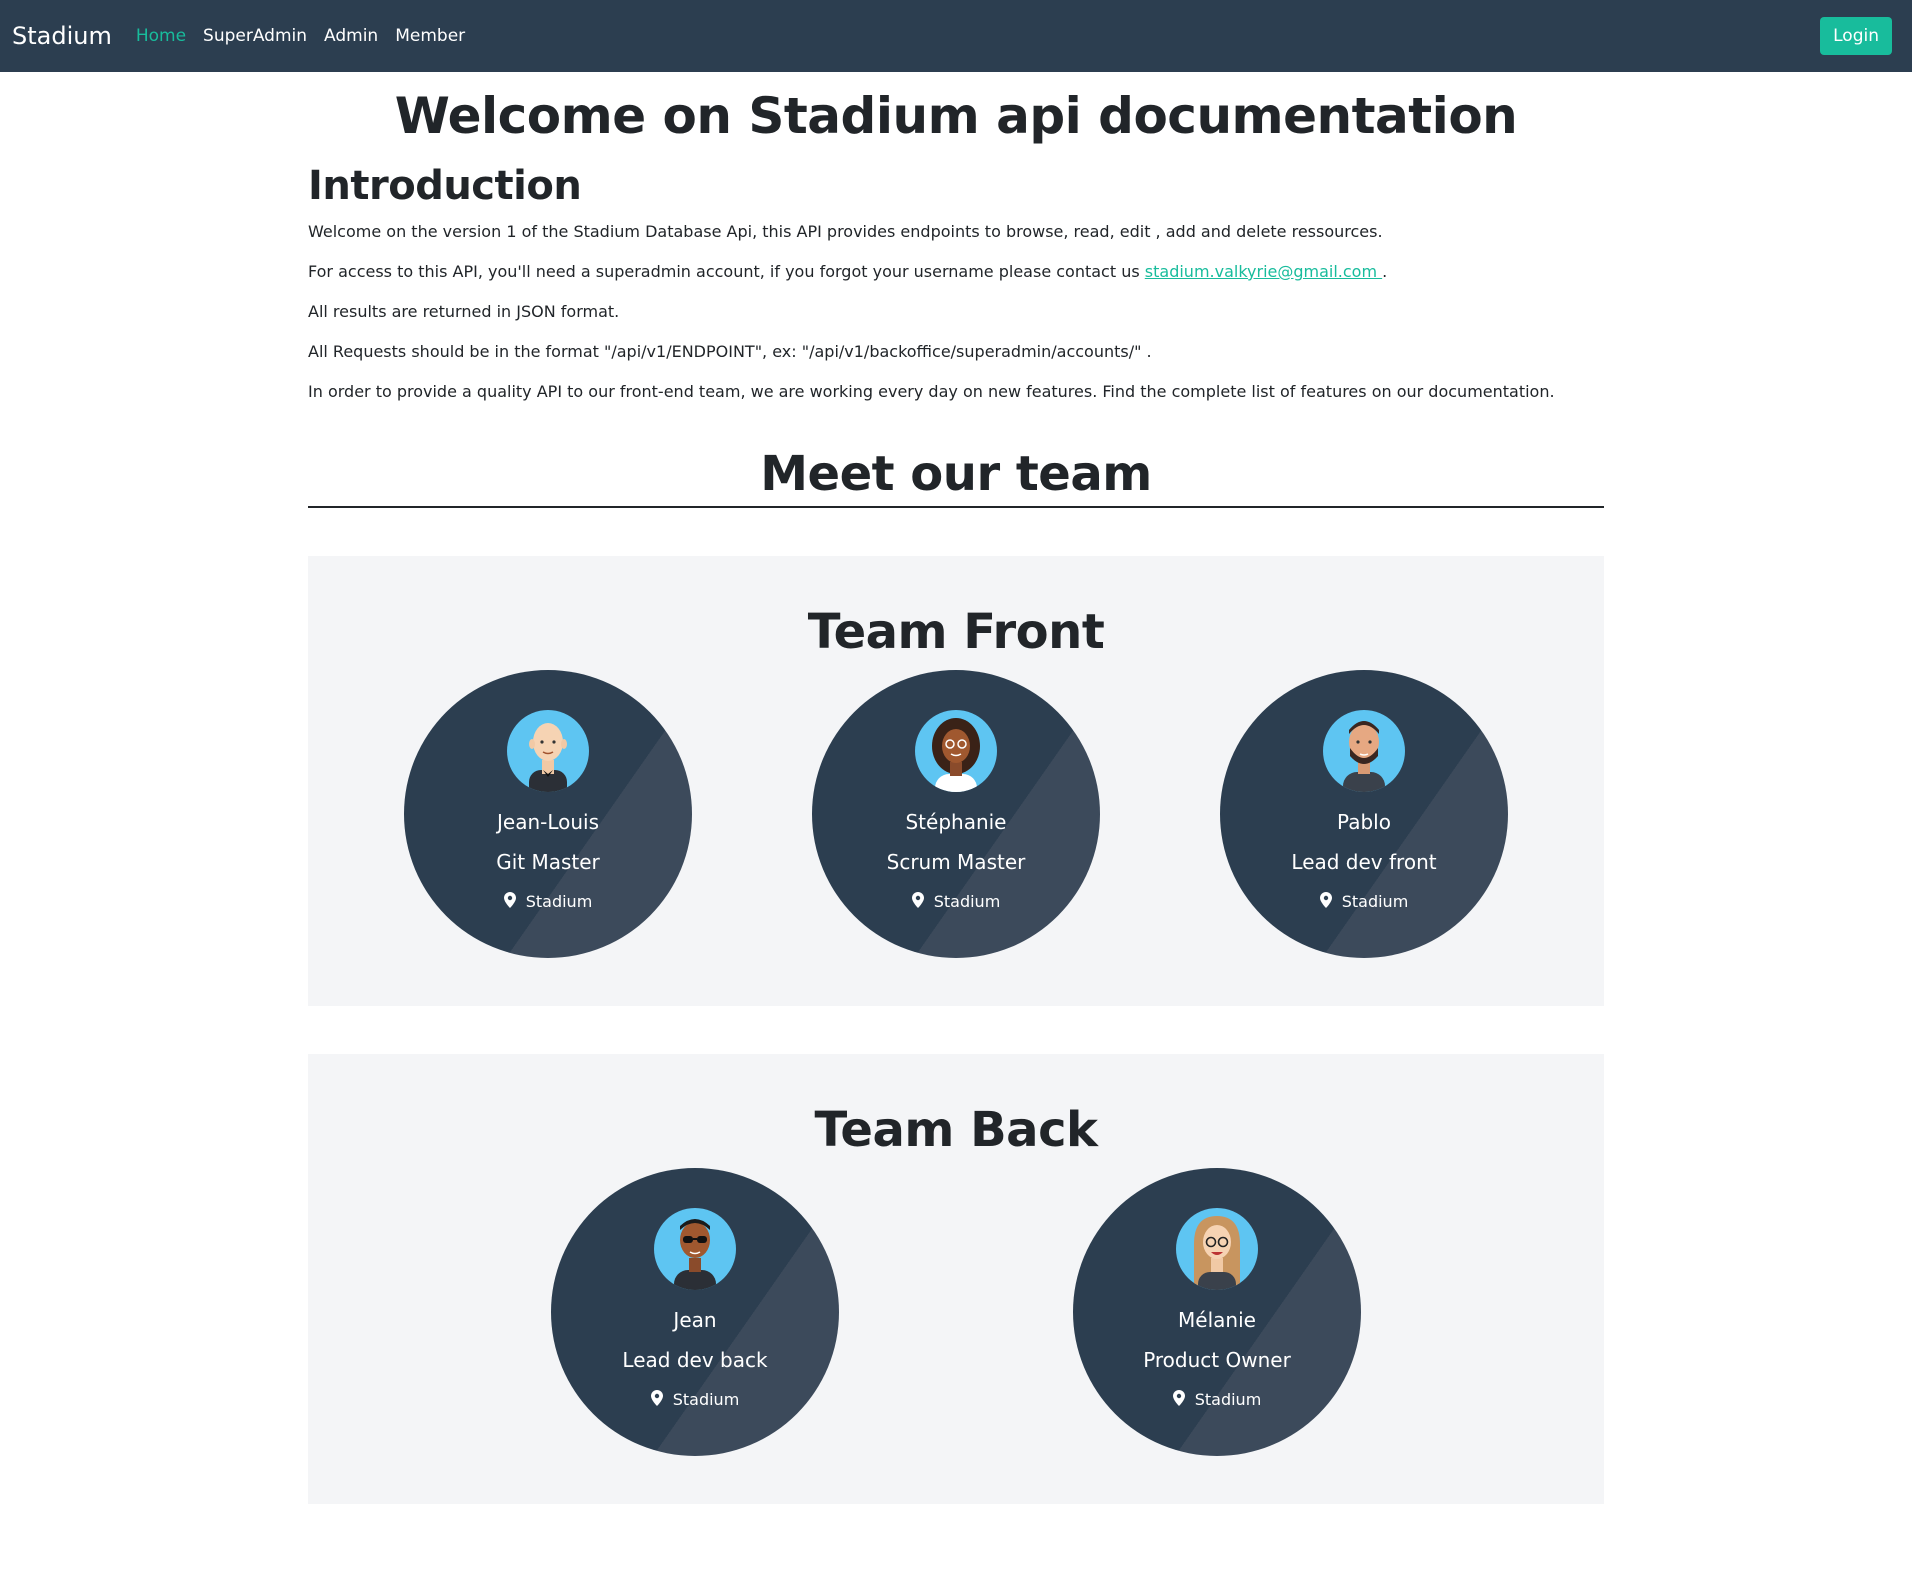 This screenshot has height=1586, width=1912. Describe the element at coordinates (1385, 271) in the screenshot. I see `intro-paragraph-2-end: .` at that location.